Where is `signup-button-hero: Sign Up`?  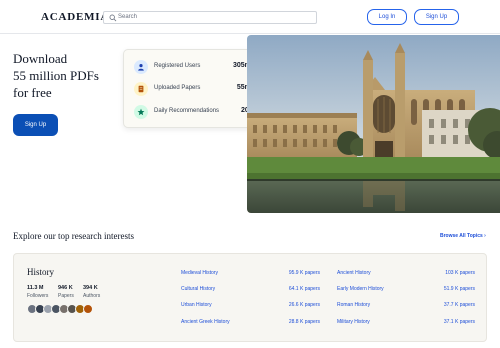
signup-button-hero: Sign Up is located at coordinates (35, 125).